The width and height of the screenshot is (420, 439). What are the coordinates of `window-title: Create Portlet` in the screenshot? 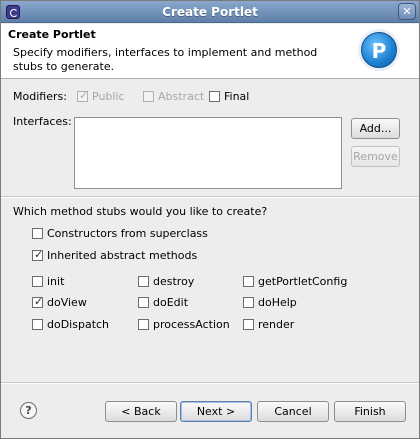 It's located at (210, 12).